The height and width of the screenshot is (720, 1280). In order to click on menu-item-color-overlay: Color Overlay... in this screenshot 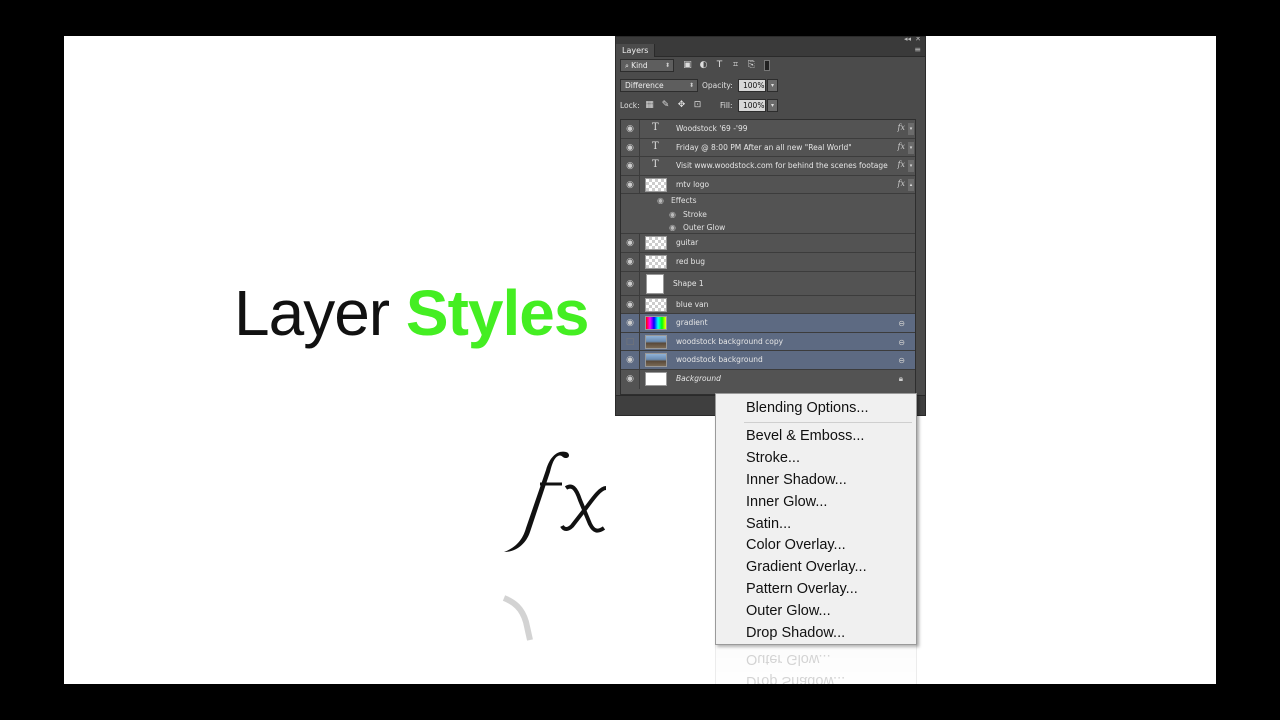, I will do `click(796, 545)`.